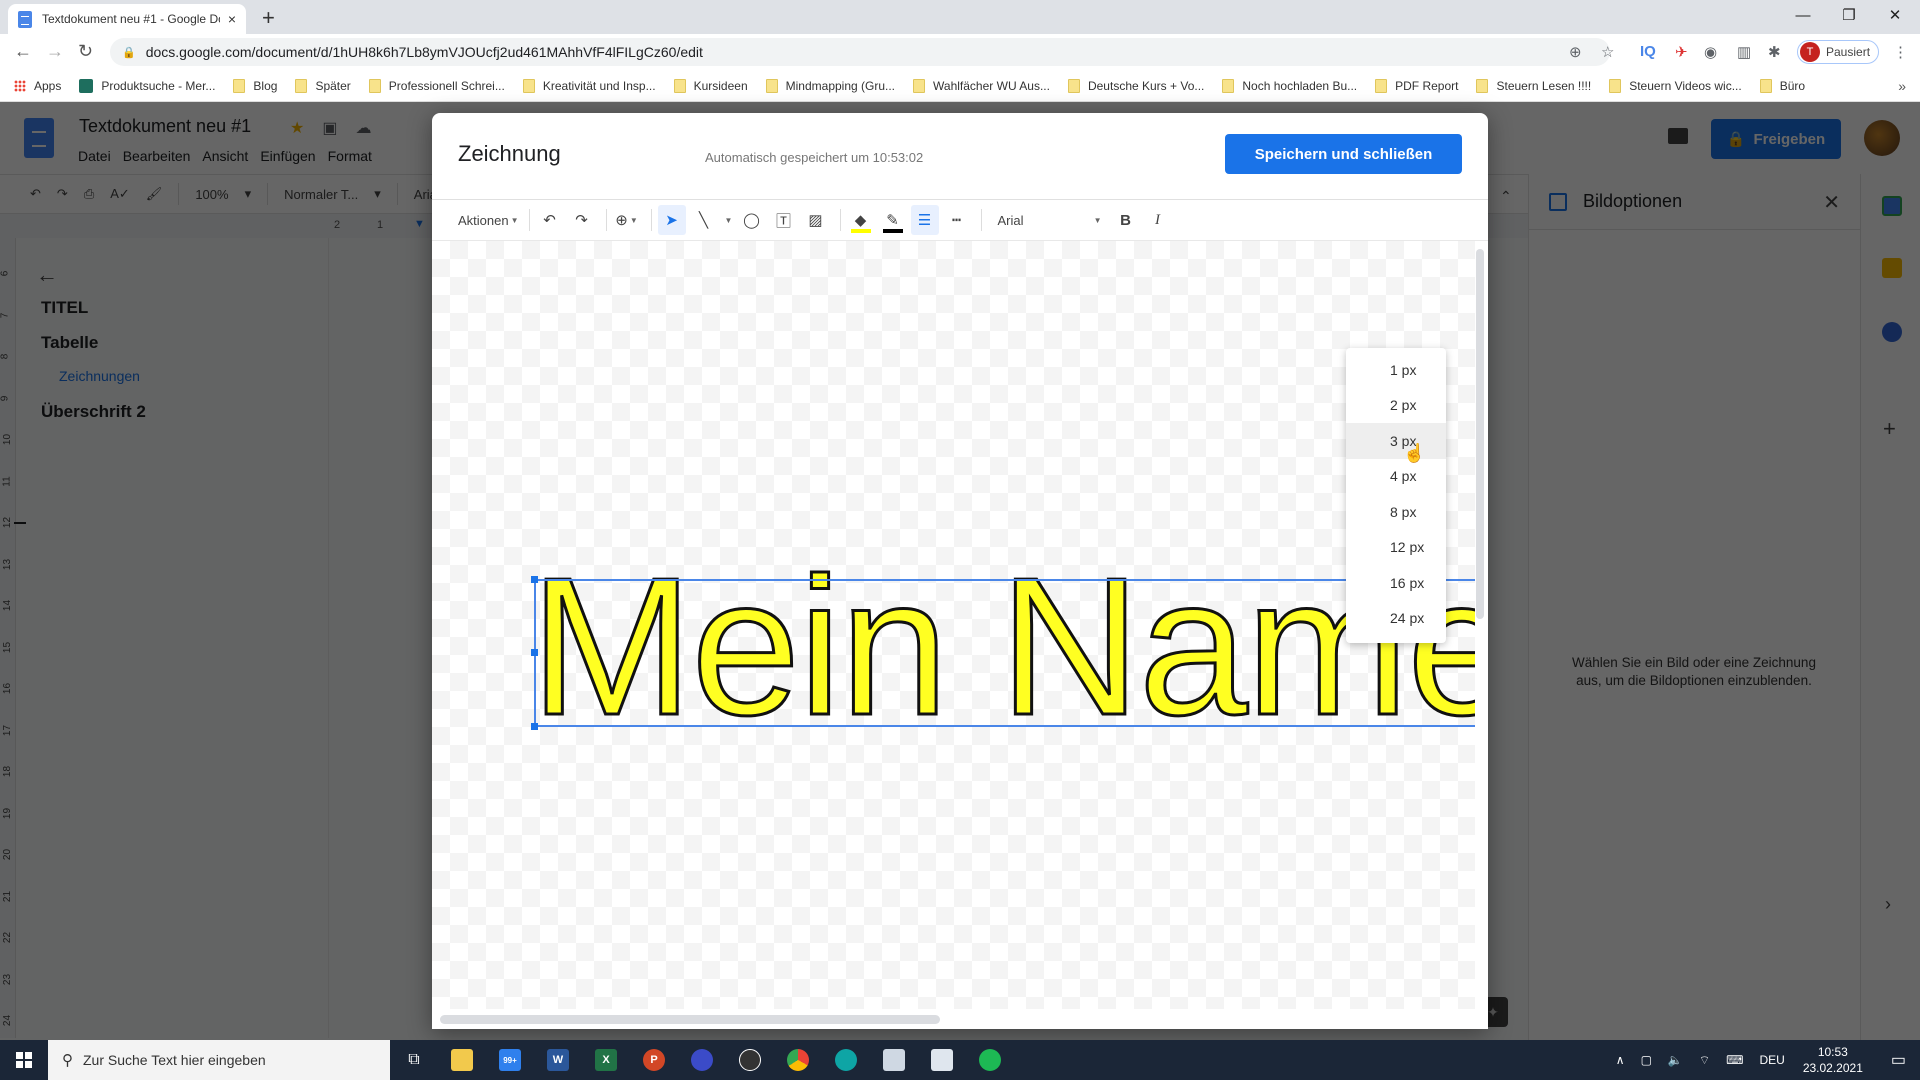 The width and height of the screenshot is (1920, 1080). What do you see at coordinates (990, 1060) in the screenshot?
I see `spotify-icon` at bounding box center [990, 1060].